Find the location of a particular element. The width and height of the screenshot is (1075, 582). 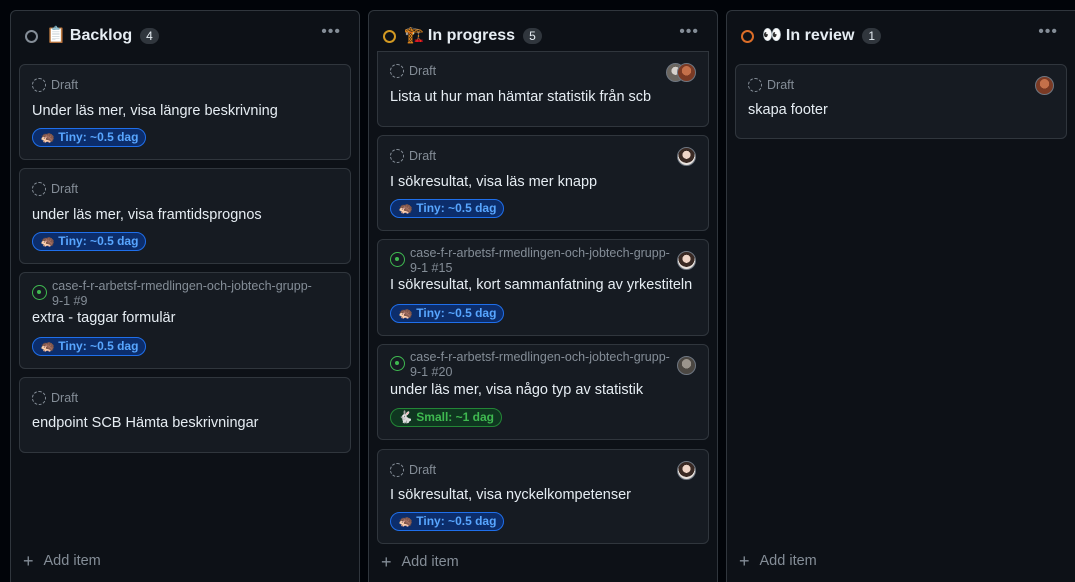

item-count-badge: 1 is located at coordinates (872, 36).